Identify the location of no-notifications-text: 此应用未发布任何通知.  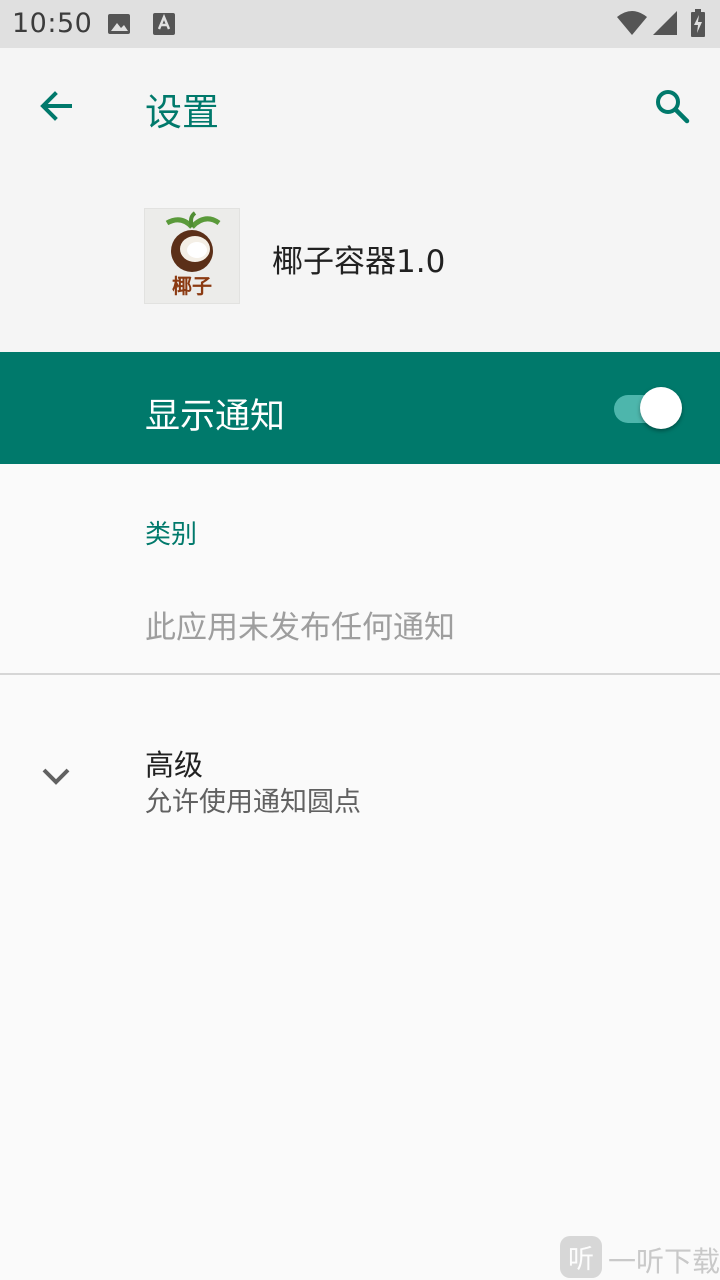
(300, 628).